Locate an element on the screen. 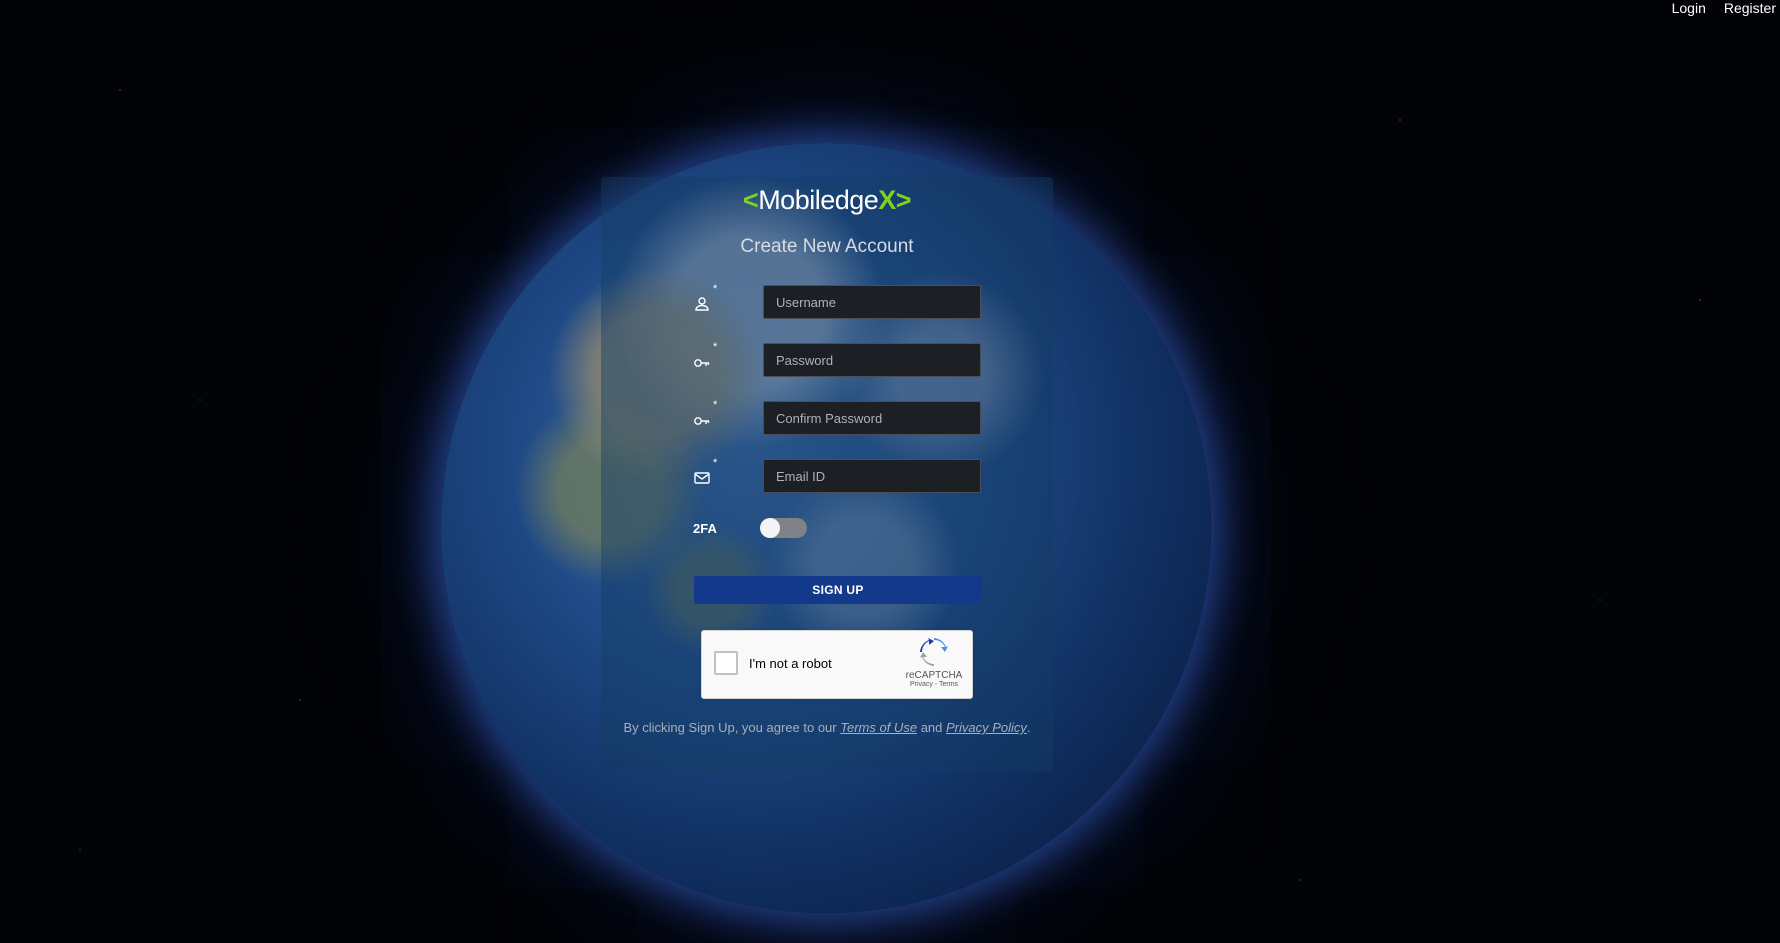 This screenshot has width=1780, height=943. page-title: Create New Account is located at coordinates (827, 246).